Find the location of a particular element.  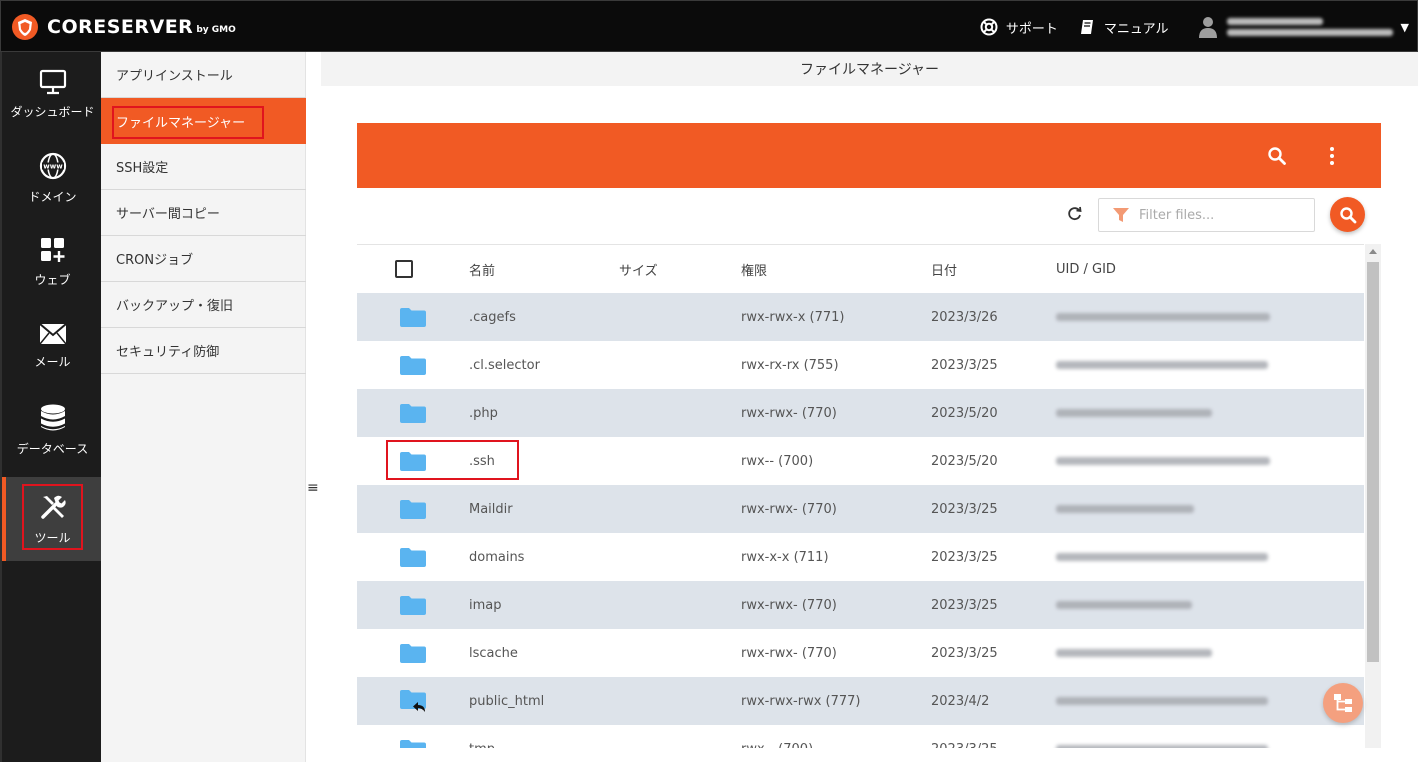

chevron-down-icon: ▼ is located at coordinates (1405, 27).